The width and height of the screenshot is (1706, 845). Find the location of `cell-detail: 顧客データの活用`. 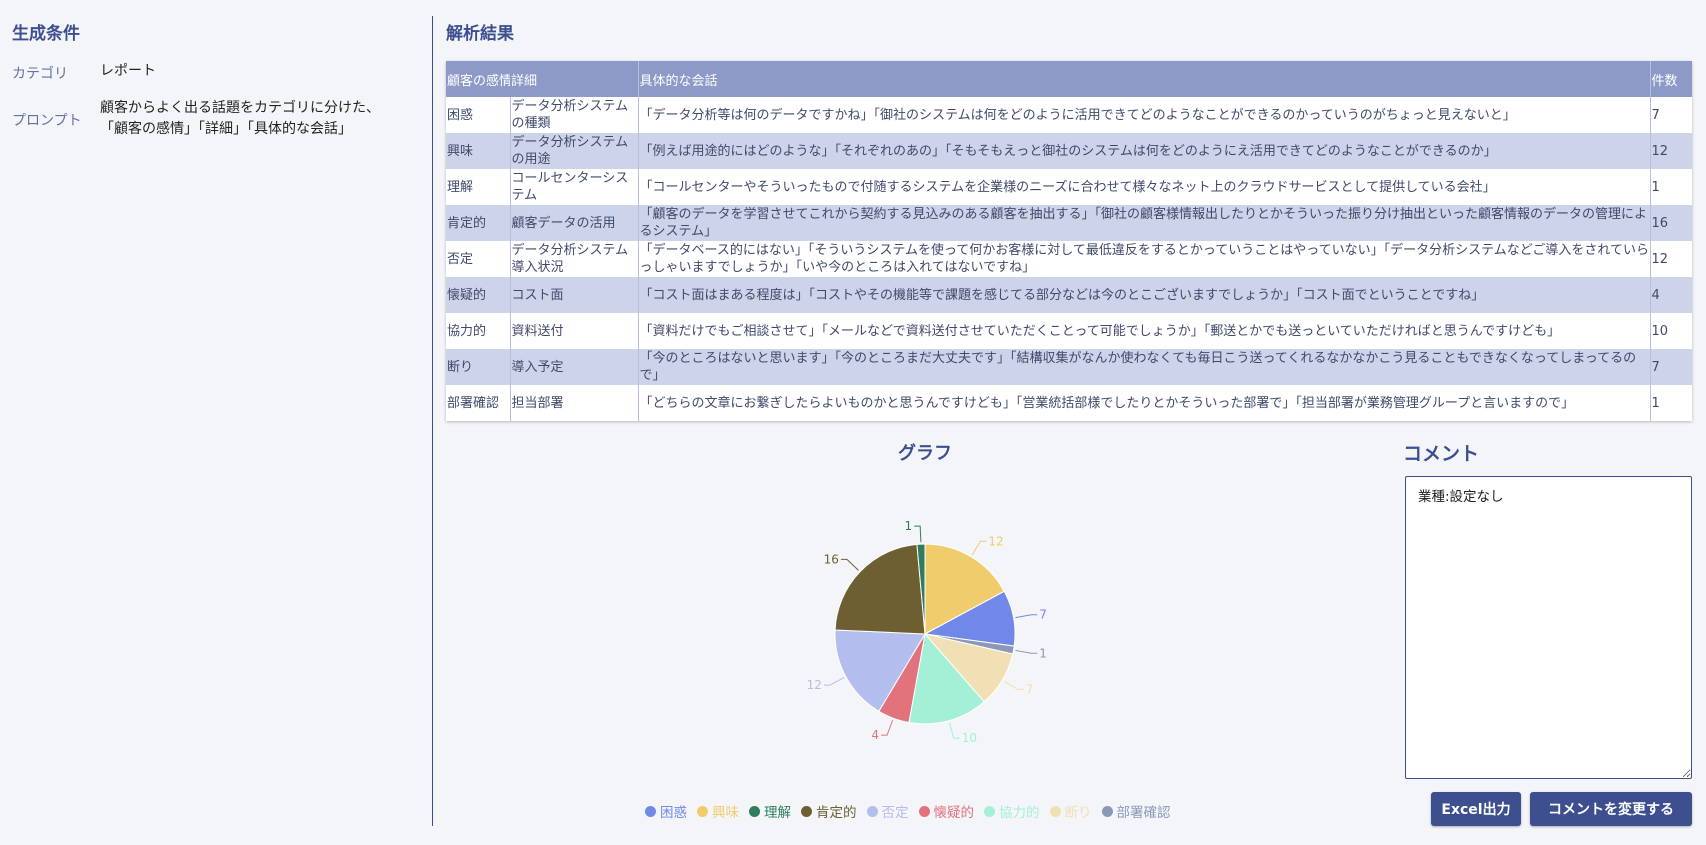

cell-detail: 顧客データの活用 is located at coordinates (573, 223).